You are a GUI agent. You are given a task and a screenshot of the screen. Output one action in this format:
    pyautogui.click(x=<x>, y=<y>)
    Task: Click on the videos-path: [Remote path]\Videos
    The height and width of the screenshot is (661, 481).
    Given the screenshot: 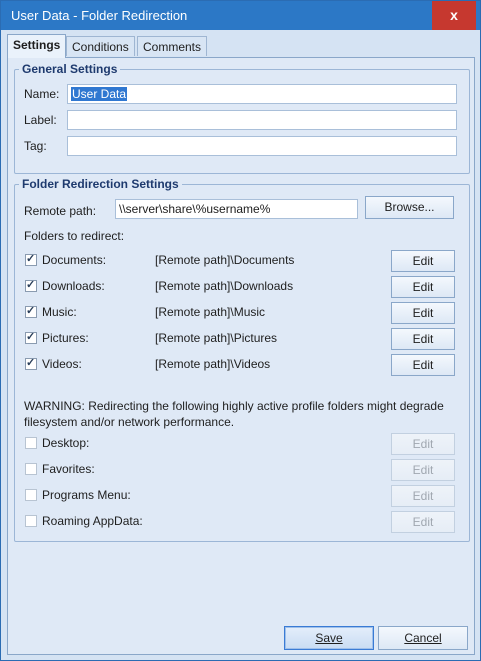 What is the action you would take?
    pyautogui.click(x=213, y=364)
    